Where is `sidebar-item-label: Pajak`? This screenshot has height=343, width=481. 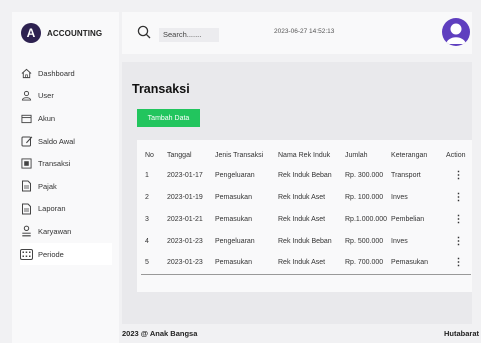 sidebar-item-label: Pajak is located at coordinates (47, 186).